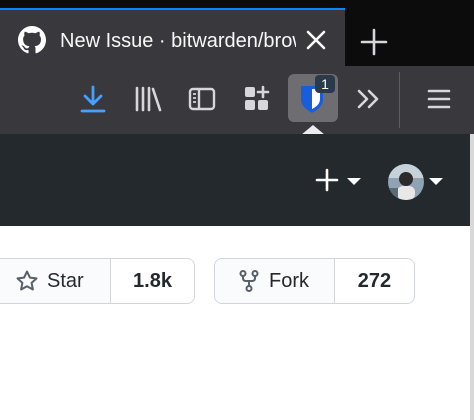 The height and width of the screenshot is (420, 474). What do you see at coordinates (32, 40) in the screenshot?
I see `github-icon` at bounding box center [32, 40].